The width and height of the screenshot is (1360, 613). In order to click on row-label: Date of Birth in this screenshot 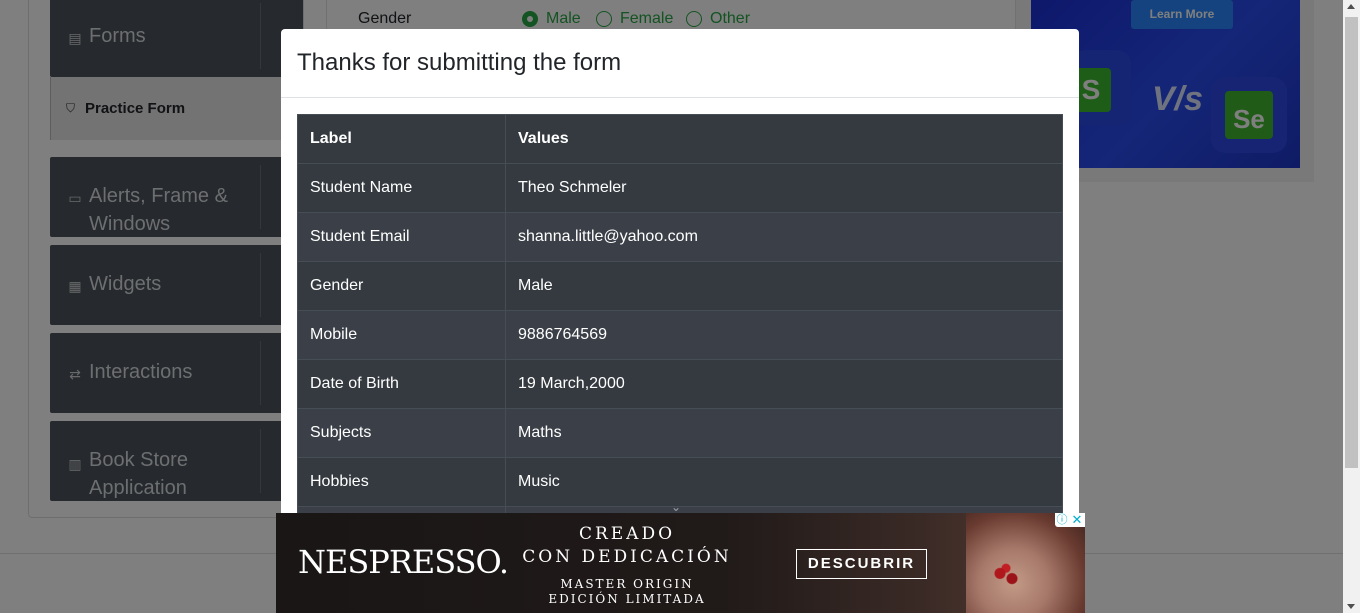, I will do `click(401, 384)`.